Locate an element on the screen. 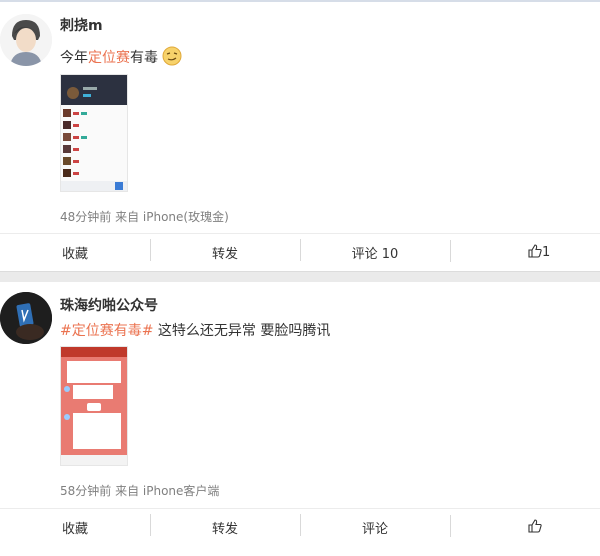 The height and width of the screenshot is (556, 600). comment-button: 评论 10 is located at coordinates (375, 250).